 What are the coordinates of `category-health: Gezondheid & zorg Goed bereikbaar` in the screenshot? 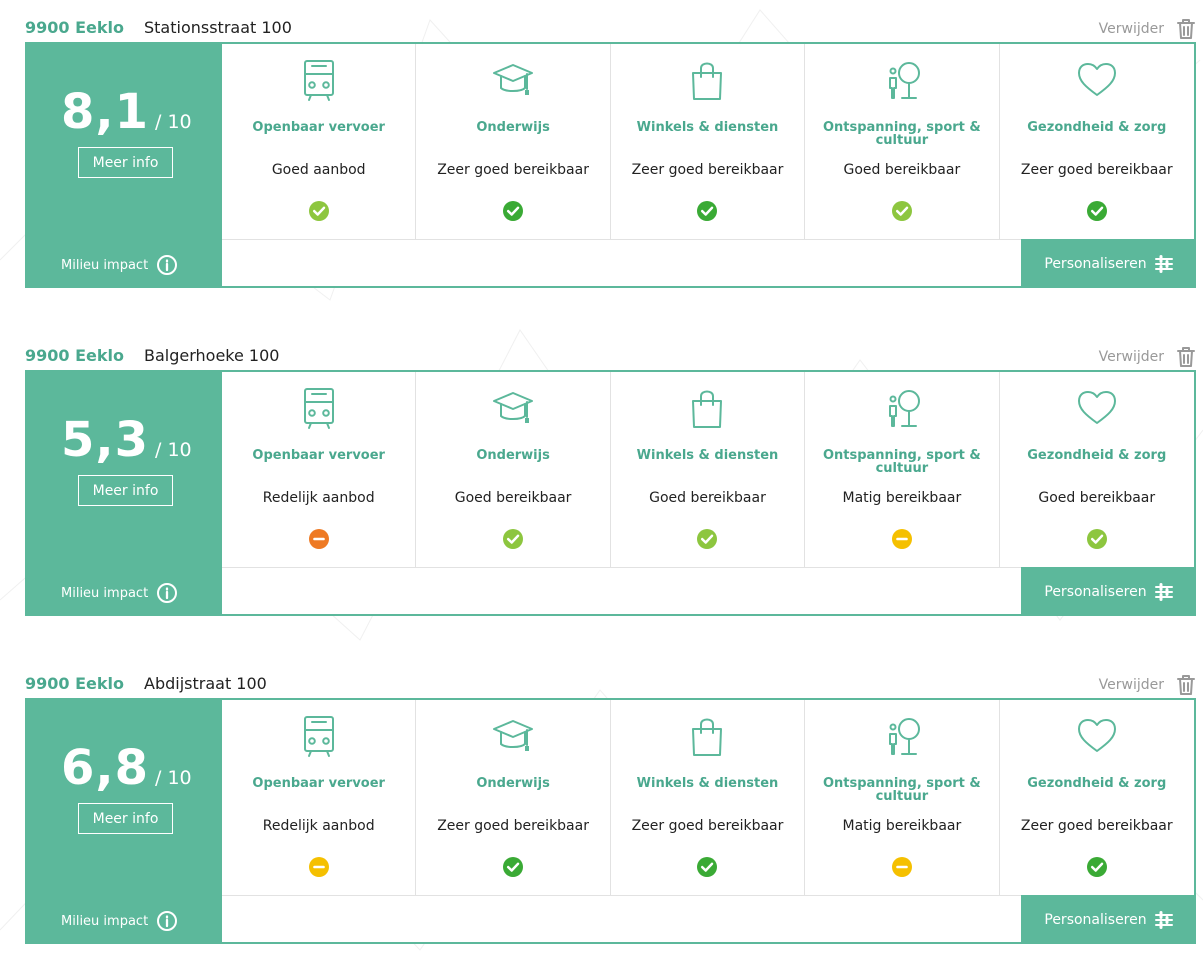 It's located at (1097, 469).